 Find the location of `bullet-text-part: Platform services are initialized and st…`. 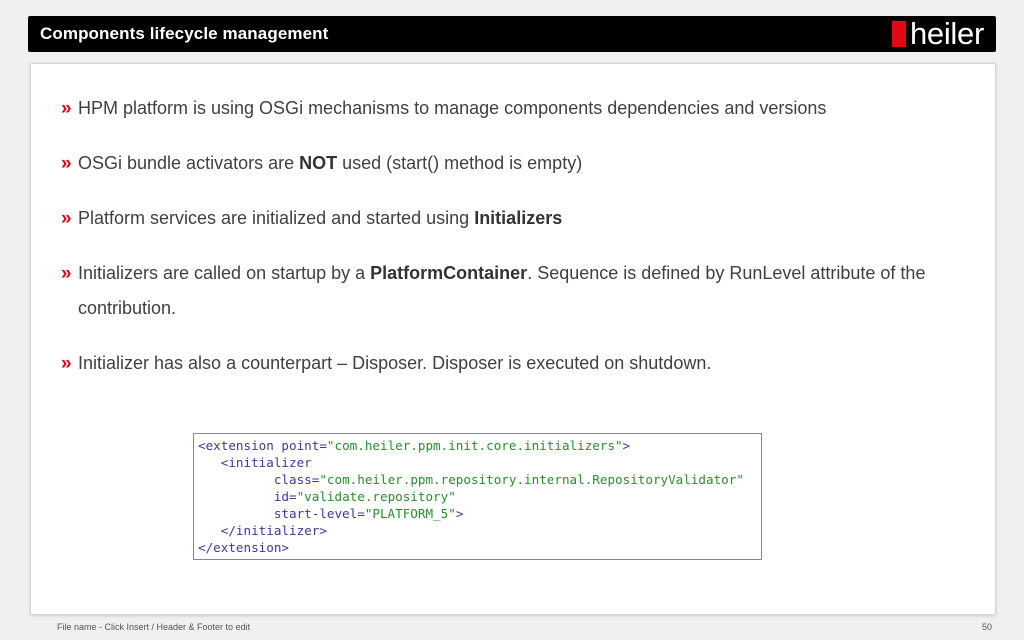

bullet-text-part: Platform services are initialized and st… is located at coordinates (276, 218).